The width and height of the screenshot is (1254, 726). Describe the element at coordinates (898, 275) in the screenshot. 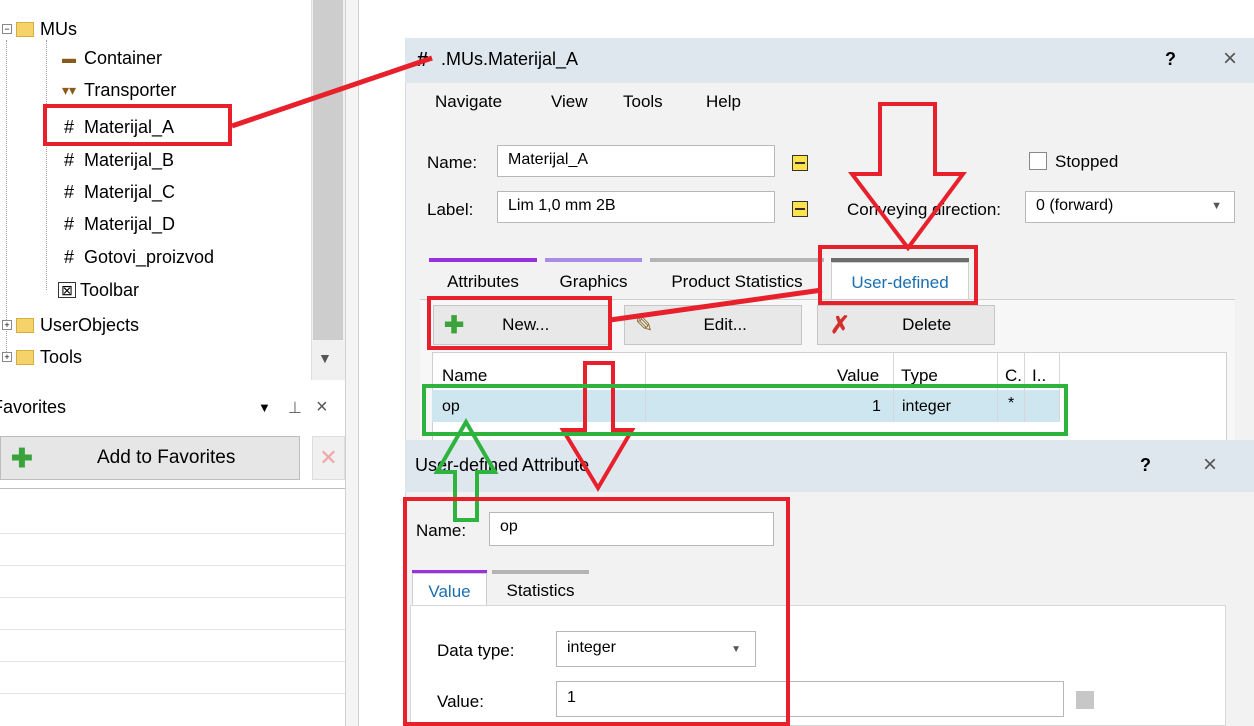

I see `annotation-box-user-defined-tab` at that location.